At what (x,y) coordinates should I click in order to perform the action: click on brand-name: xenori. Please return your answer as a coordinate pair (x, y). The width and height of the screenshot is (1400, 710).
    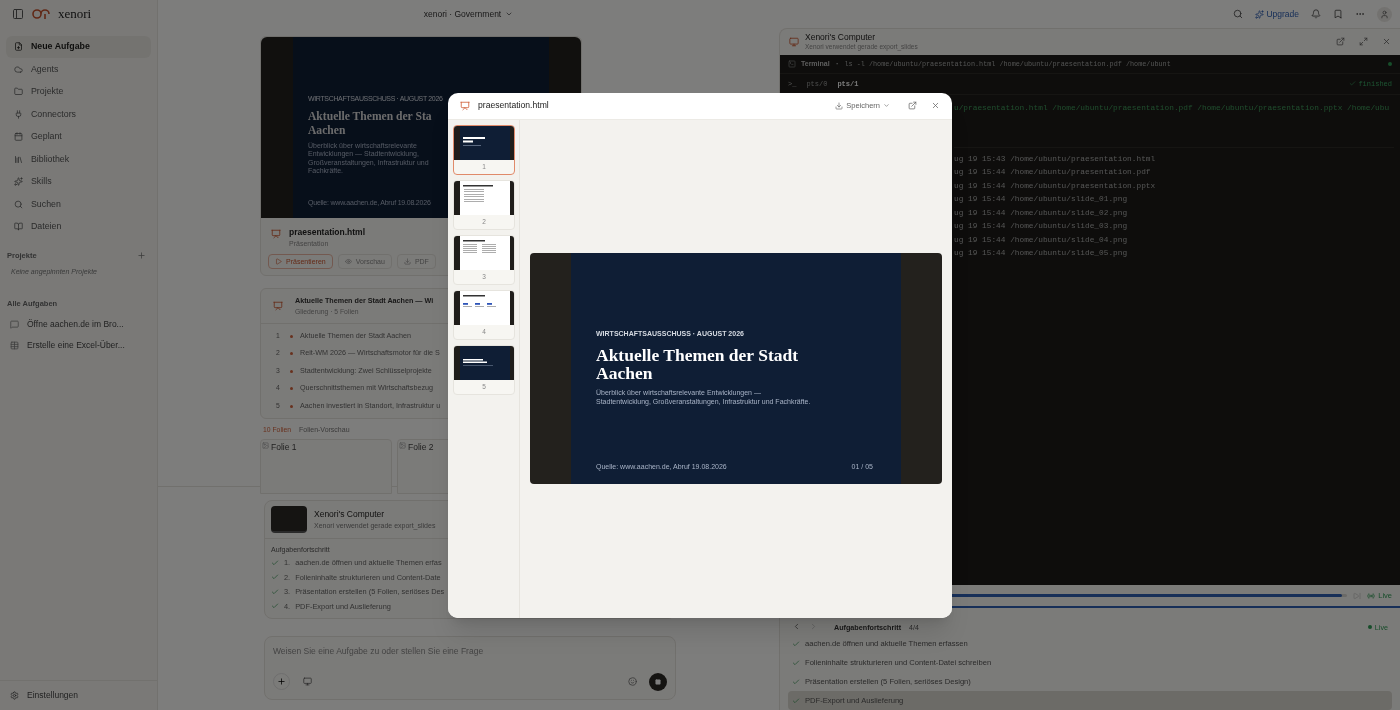
    Looking at the image, I should click on (75, 14).